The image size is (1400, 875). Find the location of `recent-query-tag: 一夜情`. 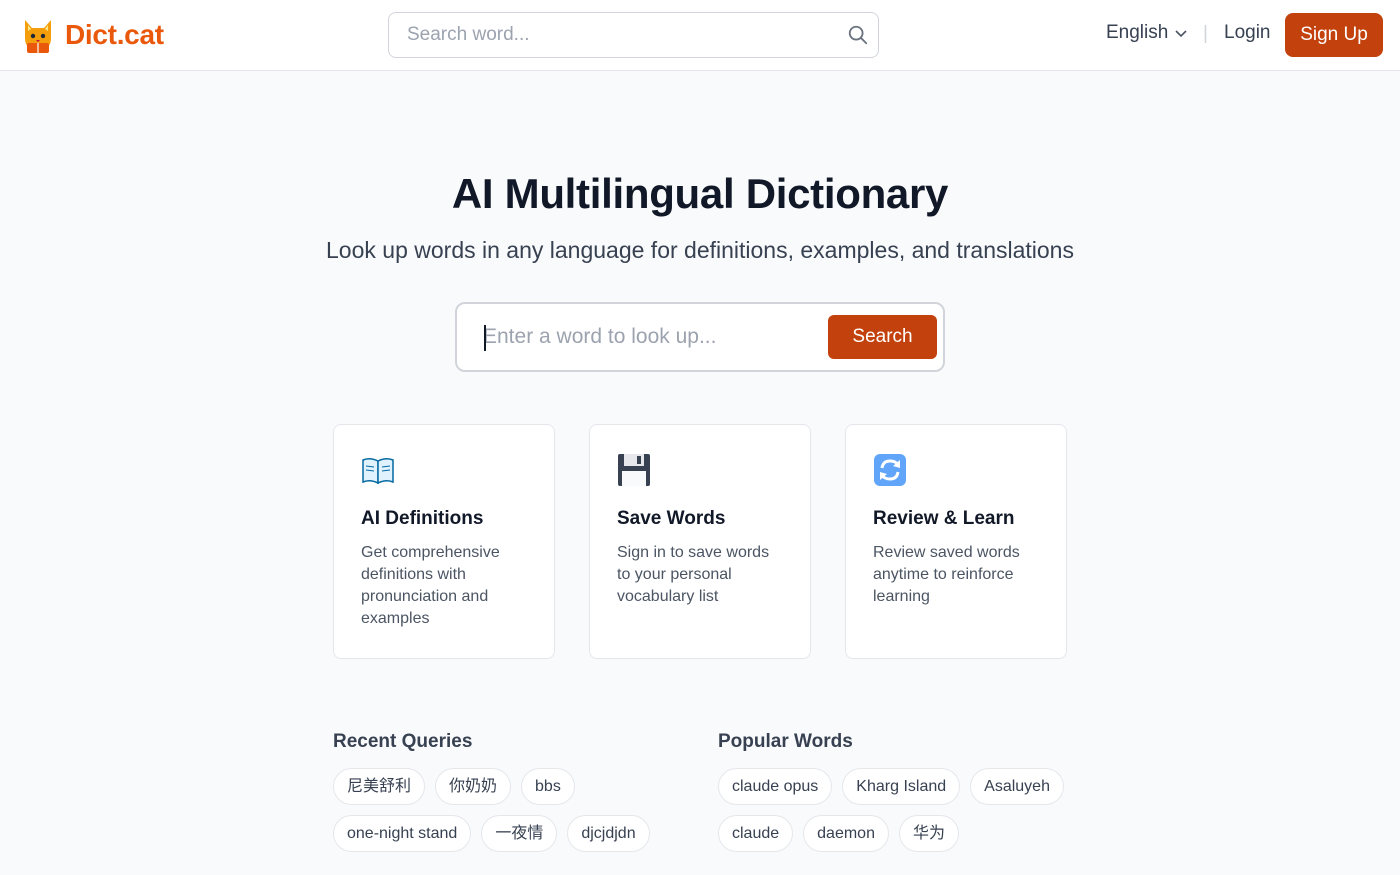

recent-query-tag: 一夜情 is located at coordinates (519, 833).